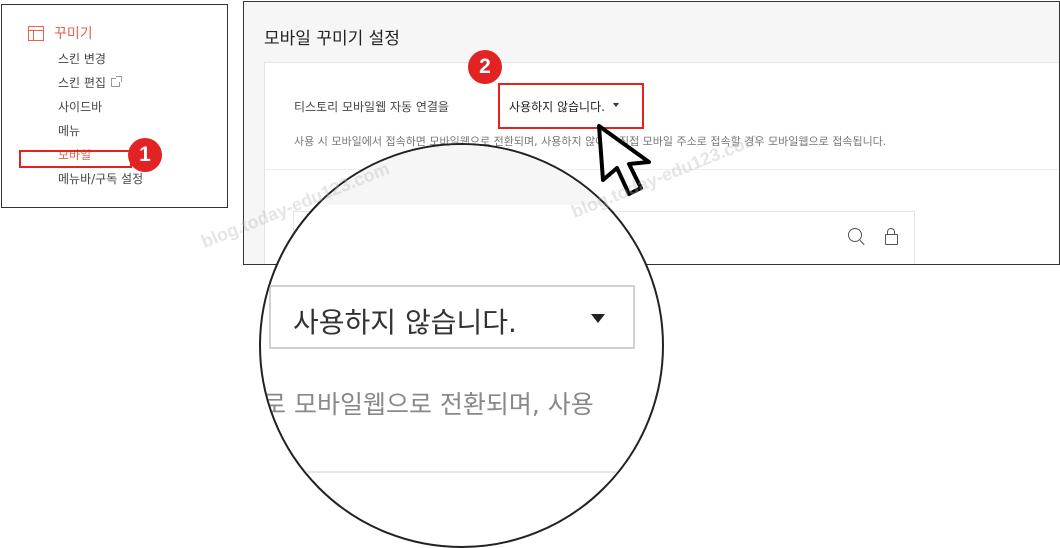  I want to click on menu-item-label: 사이드바, so click(80, 107).